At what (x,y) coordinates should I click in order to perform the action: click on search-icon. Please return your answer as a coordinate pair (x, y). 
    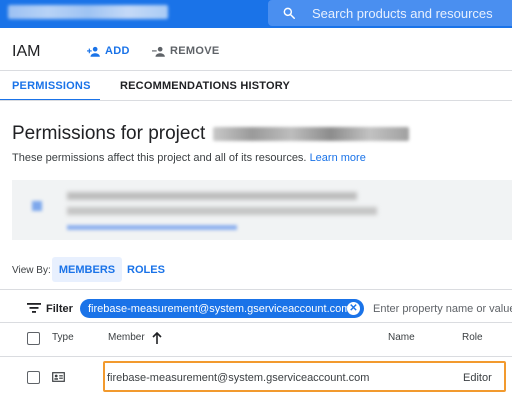
    Looking at the image, I should click on (289, 13).